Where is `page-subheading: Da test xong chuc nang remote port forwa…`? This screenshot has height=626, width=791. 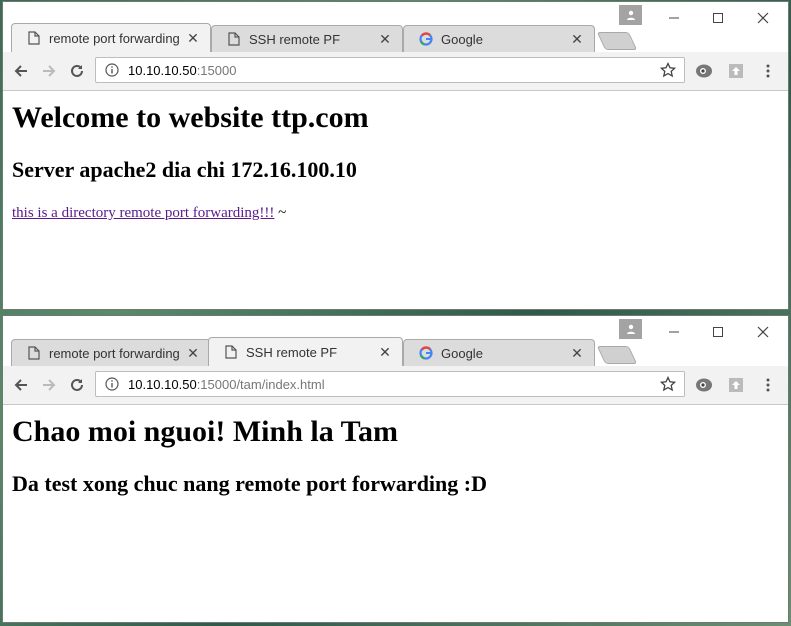
page-subheading: Da test xong chuc nang remote port forwa… is located at coordinates (249, 483).